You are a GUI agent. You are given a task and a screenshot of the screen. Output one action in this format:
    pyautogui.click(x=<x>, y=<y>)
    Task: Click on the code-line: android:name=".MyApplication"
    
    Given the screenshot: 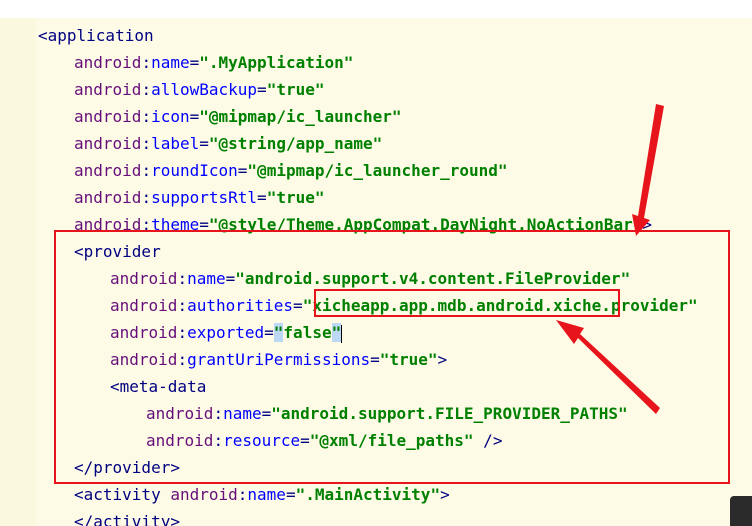 What is the action you would take?
    pyautogui.click(x=213, y=62)
    